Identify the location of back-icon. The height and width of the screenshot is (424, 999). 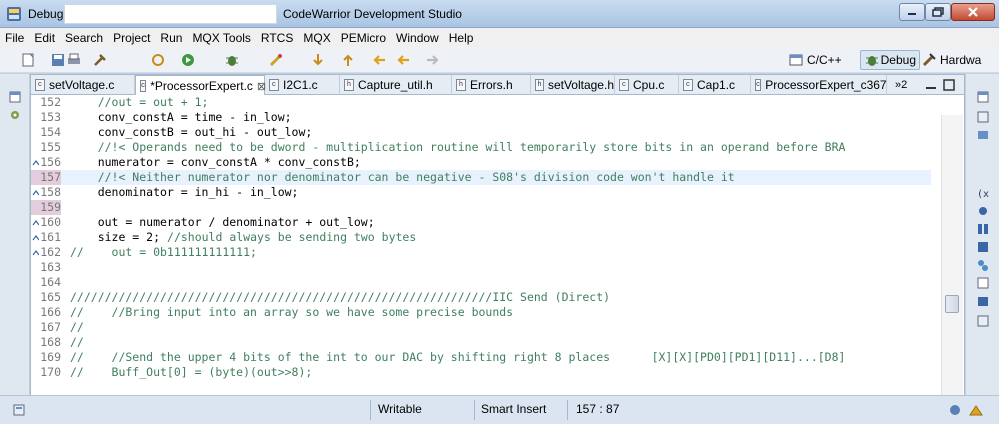
(380, 60).